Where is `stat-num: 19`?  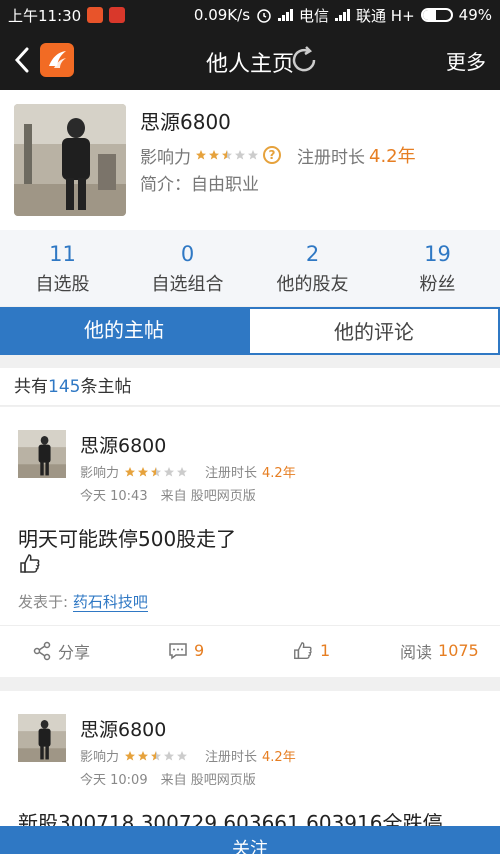 stat-num: 19 is located at coordinates (437, 254).